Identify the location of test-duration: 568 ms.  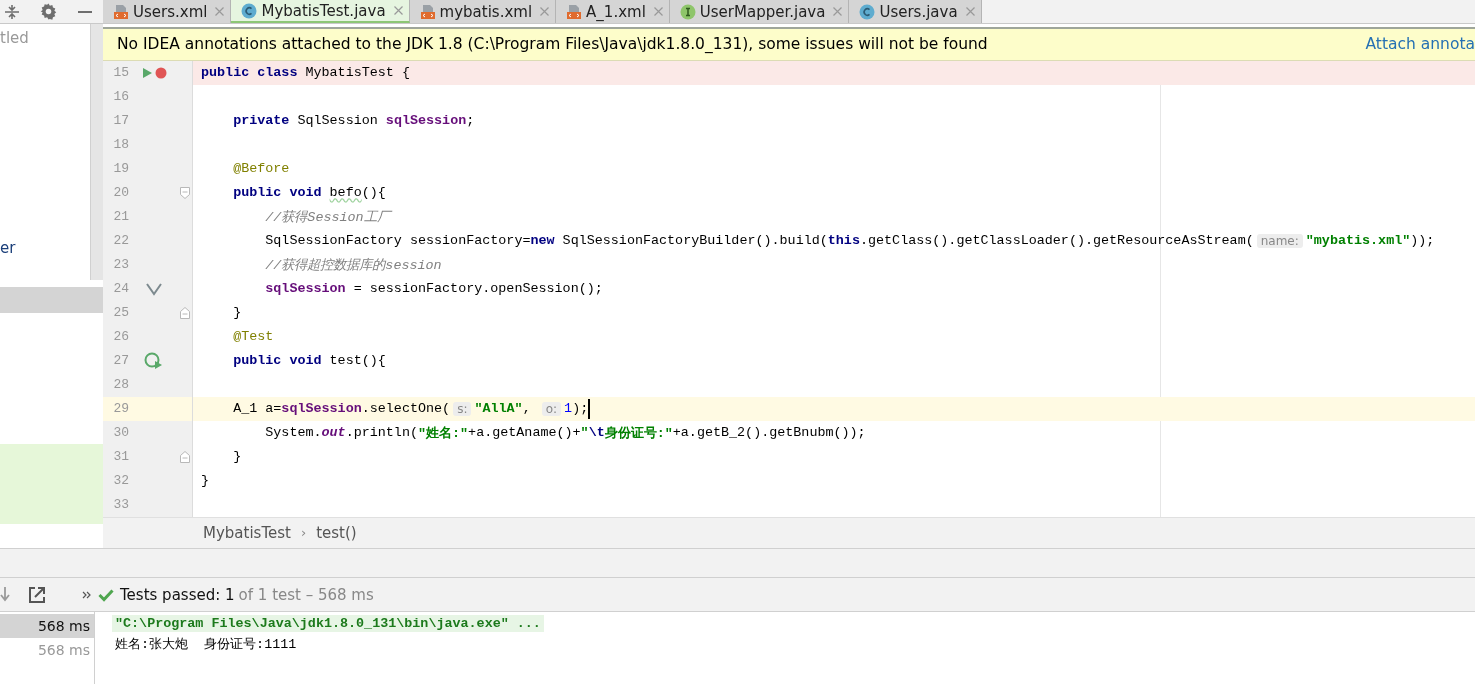
(47, 626).